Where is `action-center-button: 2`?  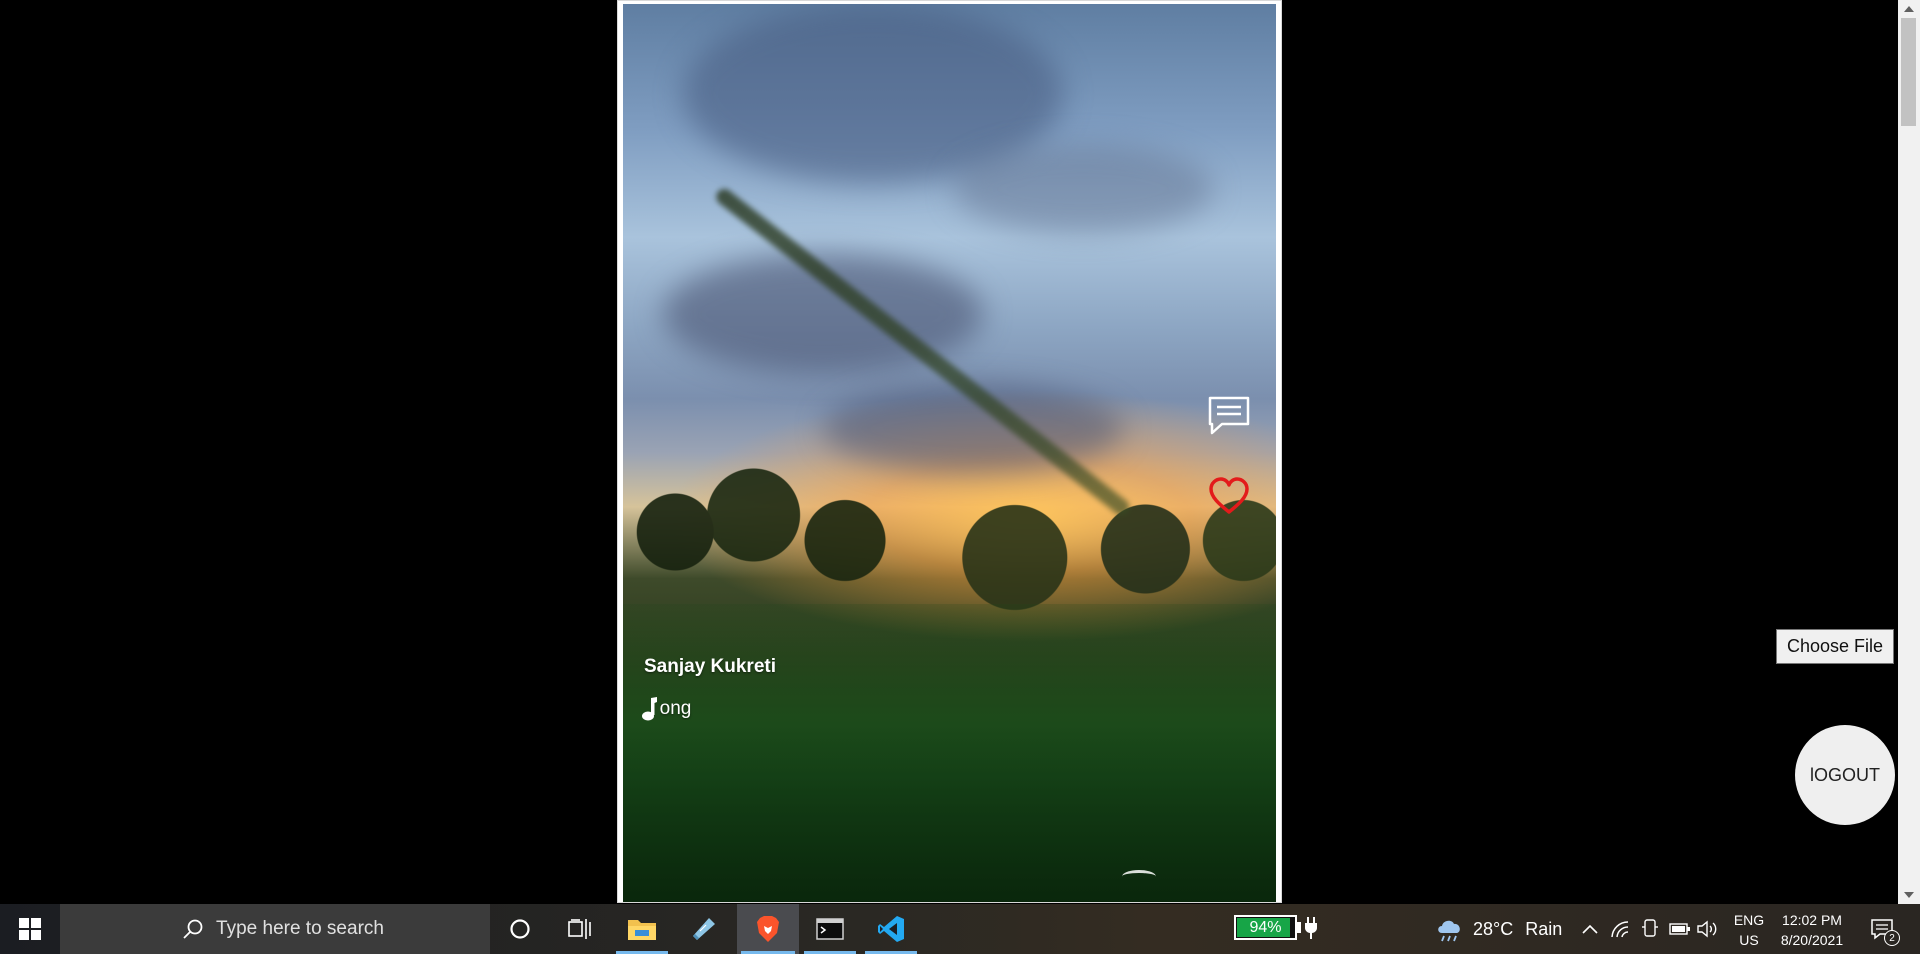
action-center-button: 2 is located at coordinates (1882, 929).